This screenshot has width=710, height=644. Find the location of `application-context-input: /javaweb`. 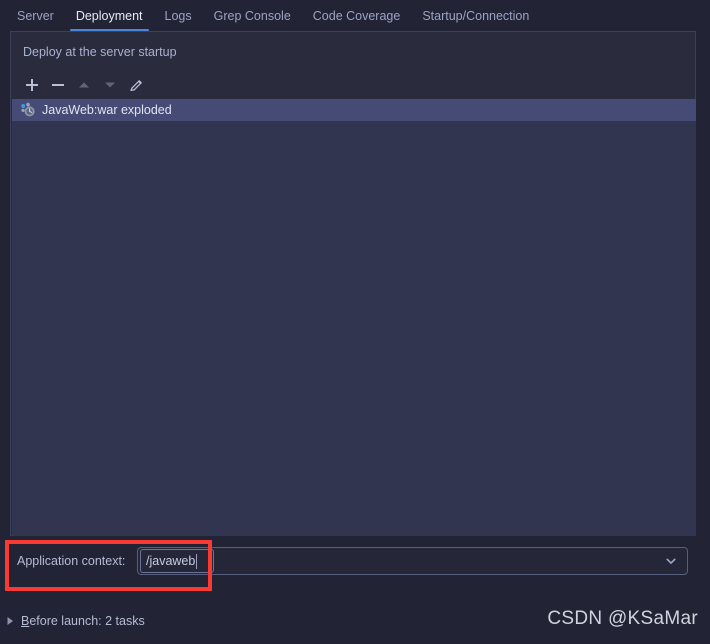

application-context-input: /javaweb is located at coordinates (177, 561).